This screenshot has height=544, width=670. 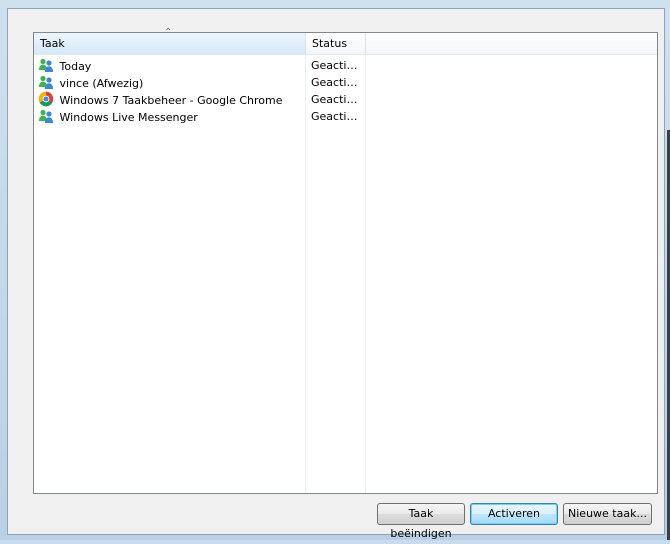 I want to click on end-task-button: Taak beëindigen, so click(x=421, y=521).